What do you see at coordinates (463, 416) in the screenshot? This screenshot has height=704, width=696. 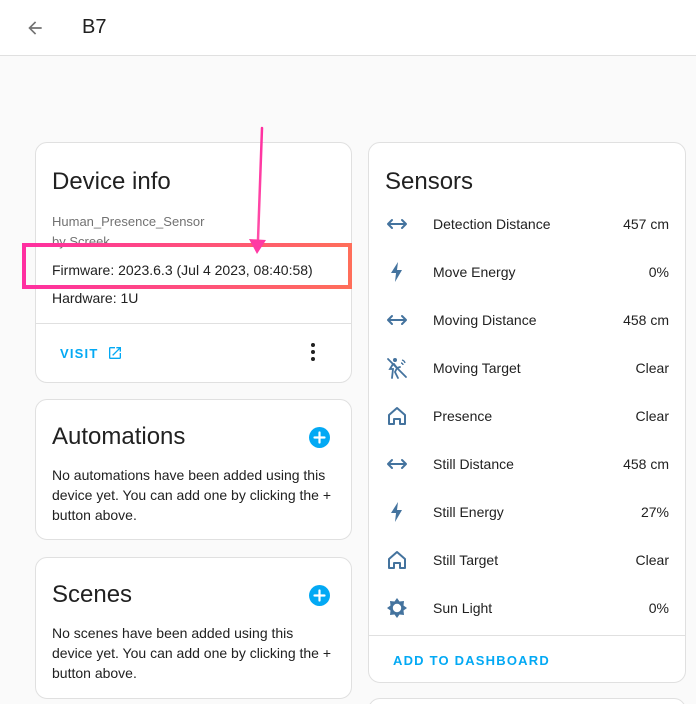 I see `sensor-name: Presence` at bounding box center [463, 416].